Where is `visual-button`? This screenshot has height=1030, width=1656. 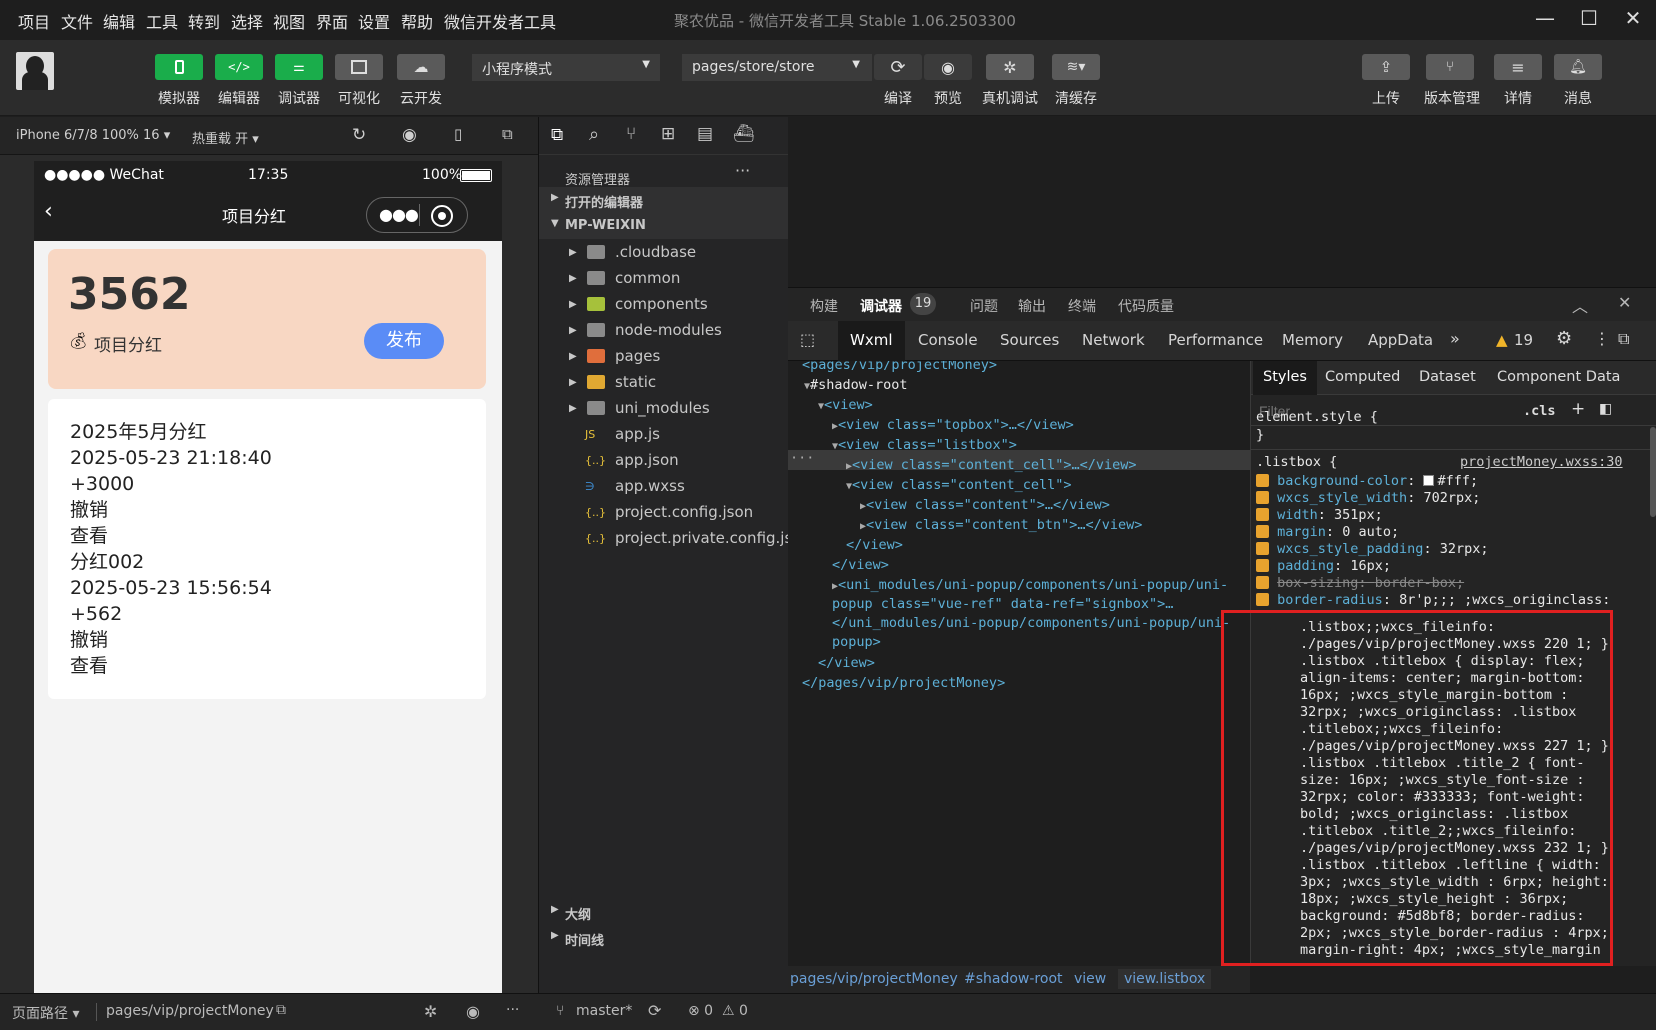 visual-button is located at coordinates (359, 67).